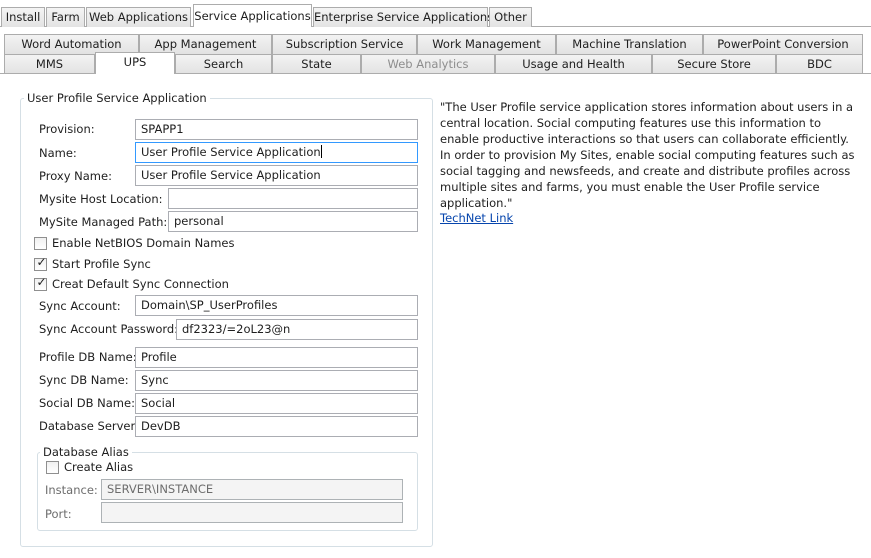  What do you see at coordinates (80, 306) in the screenshot?
I see `sync-account-label: Sync Account:` at bounding box center [80, 306].